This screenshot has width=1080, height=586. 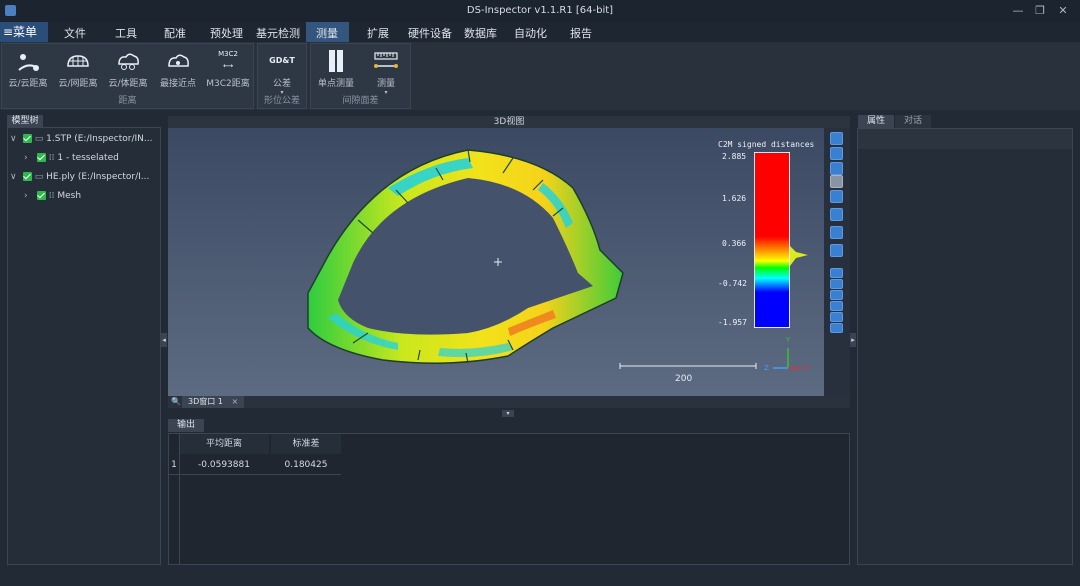 What do you see at coordinates (509, 402) in the screenshot?
I see `viewport-tab-bar: 🔍 3D窗口 1 ×` at bounding box center [509, 402].